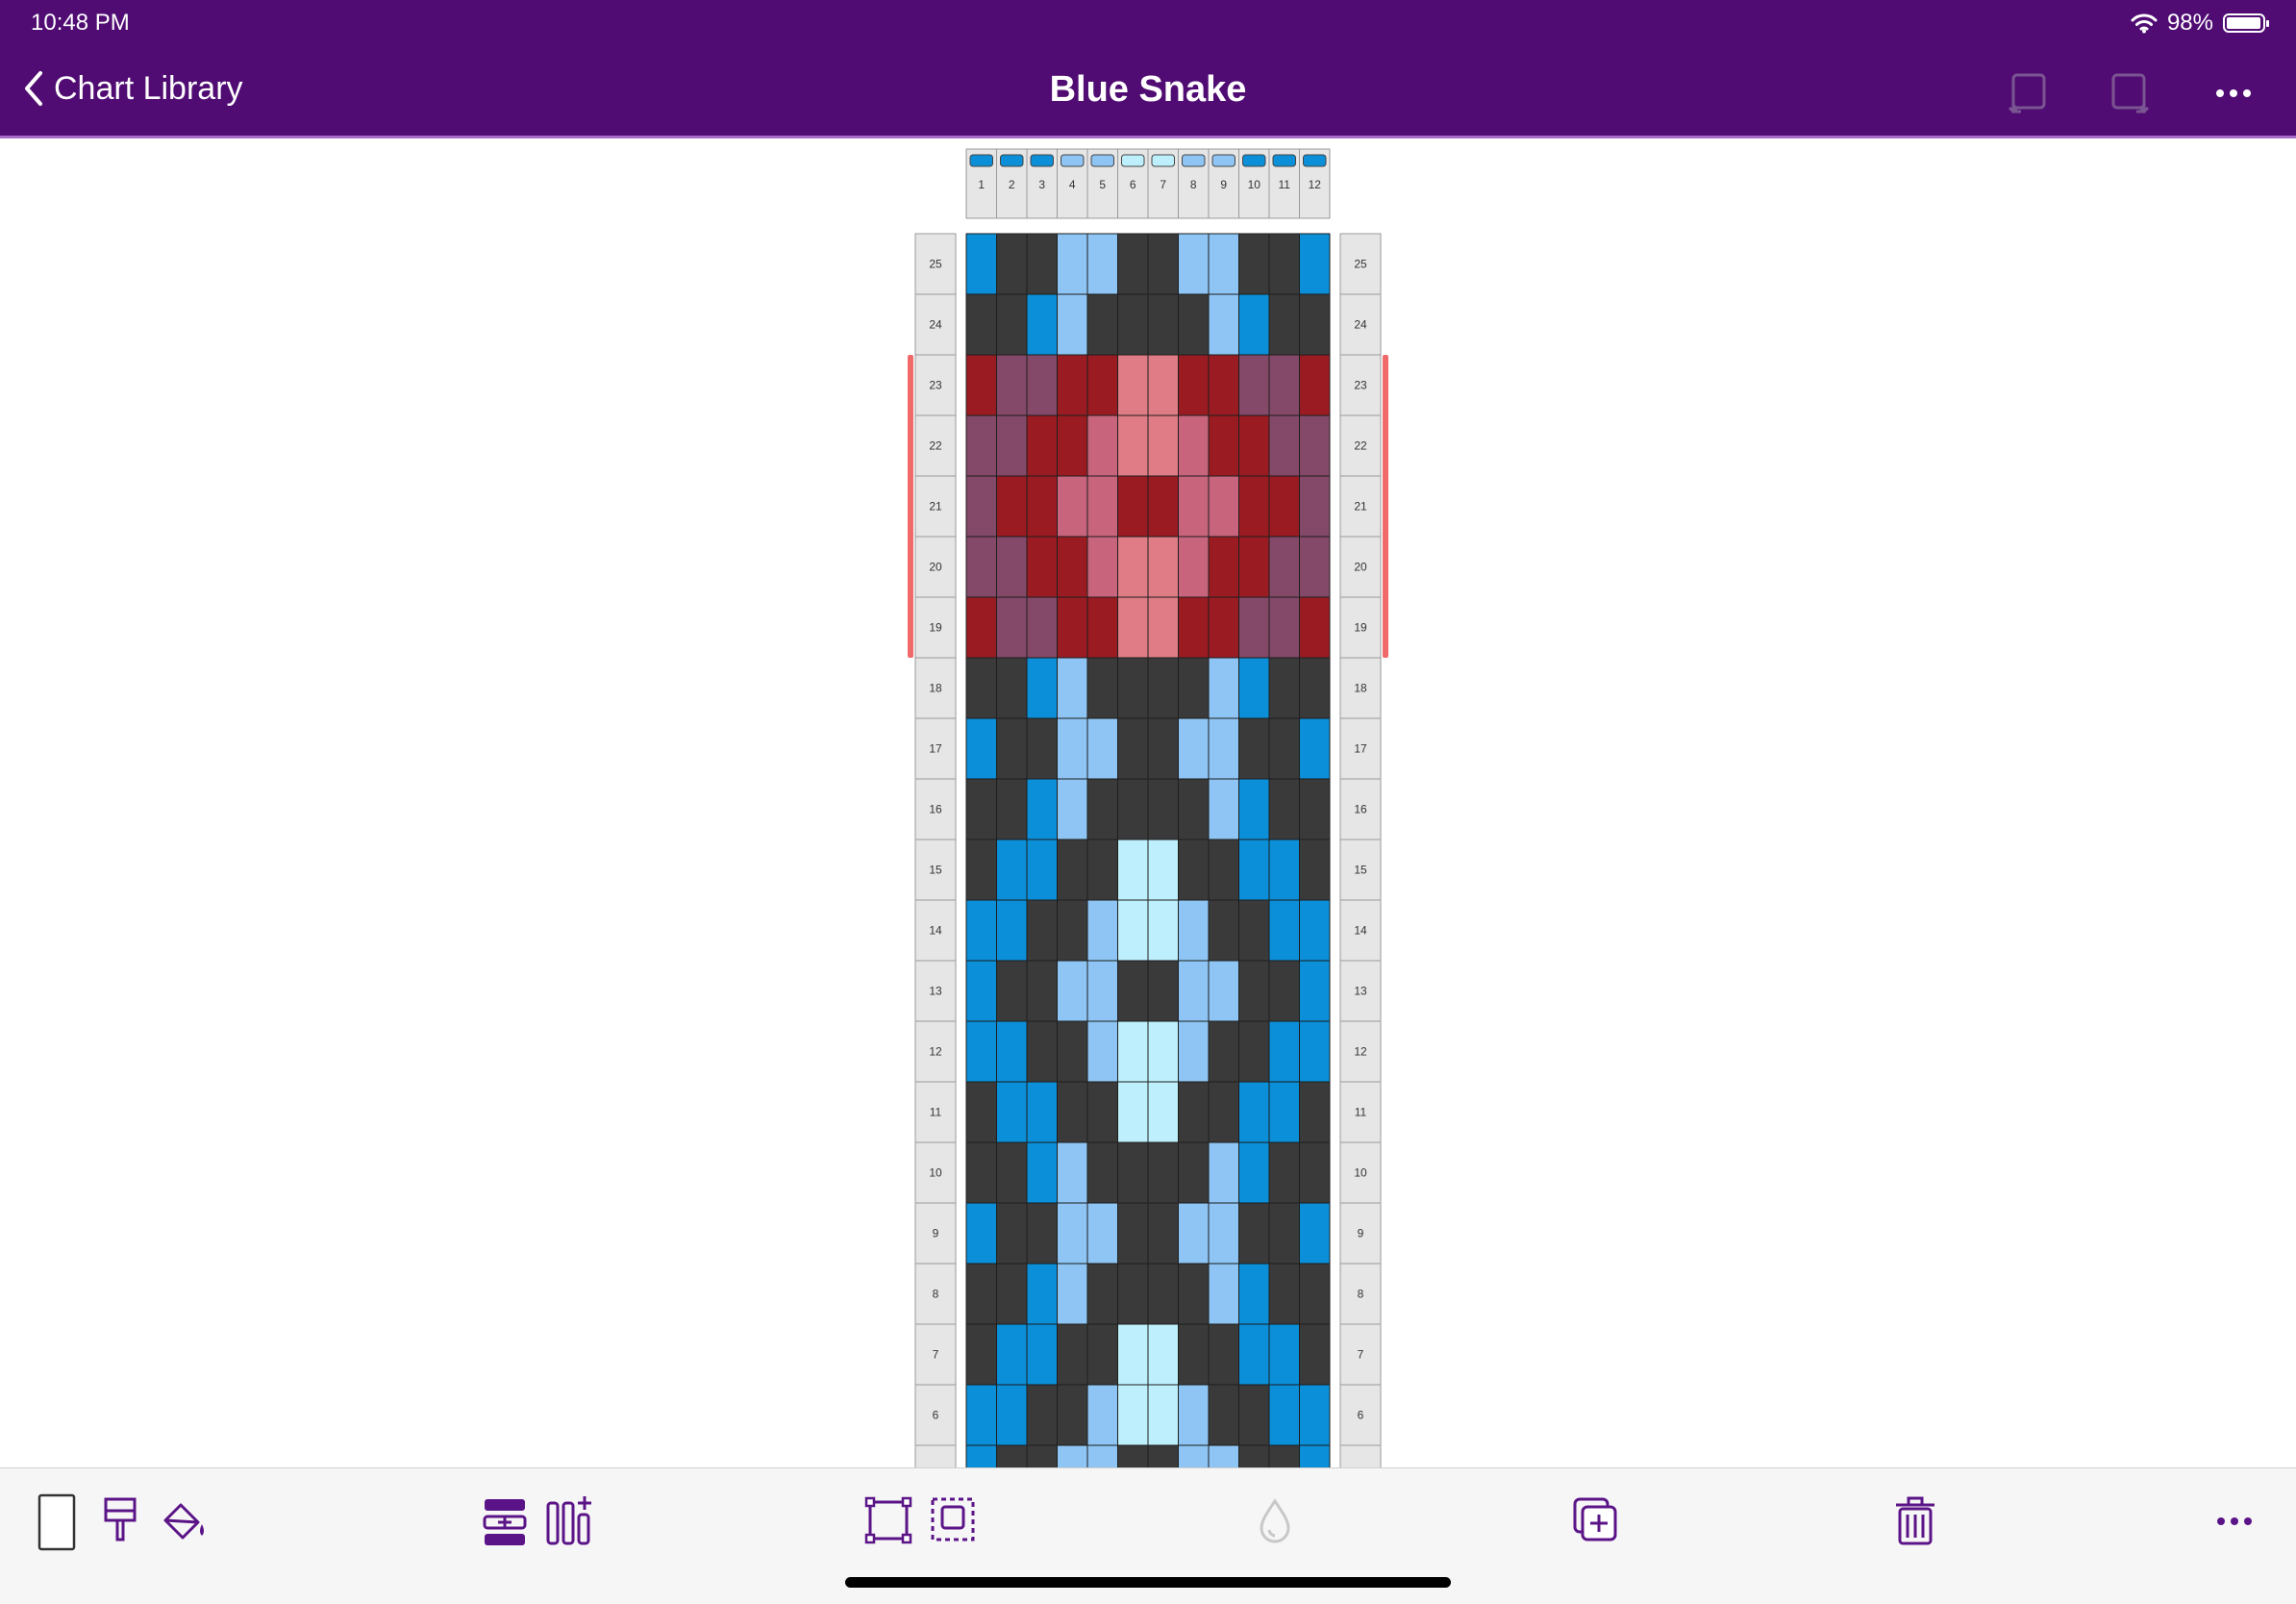 This screenshot has height=1604, width=2296. I want to click on toolbar-more-button, so click(2234, 1521).